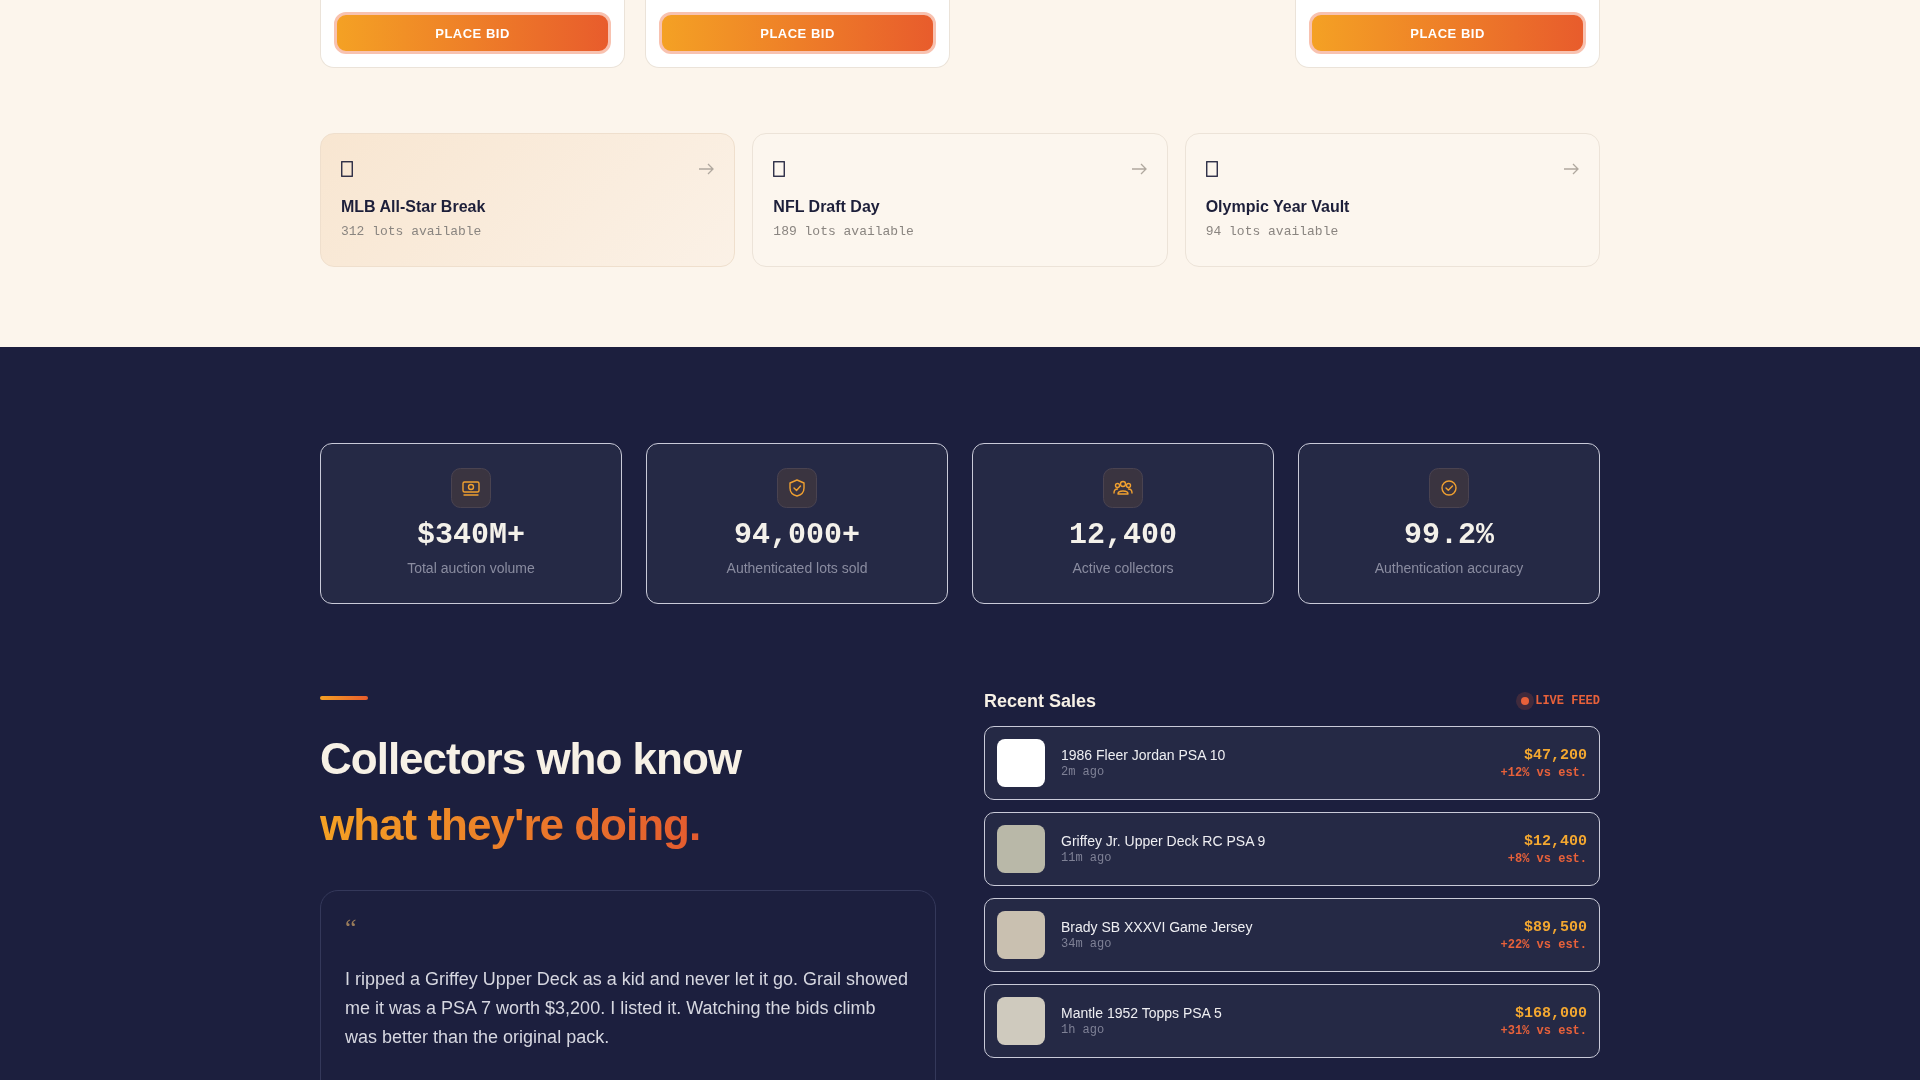 Image resolution: width=1920 pixels, height=1080 pixels. Describe the element at coordinates (1142, 1013) in the screenshot. I see `sale-item-name: Mantle 1952 Topps PSA 5` at that location.